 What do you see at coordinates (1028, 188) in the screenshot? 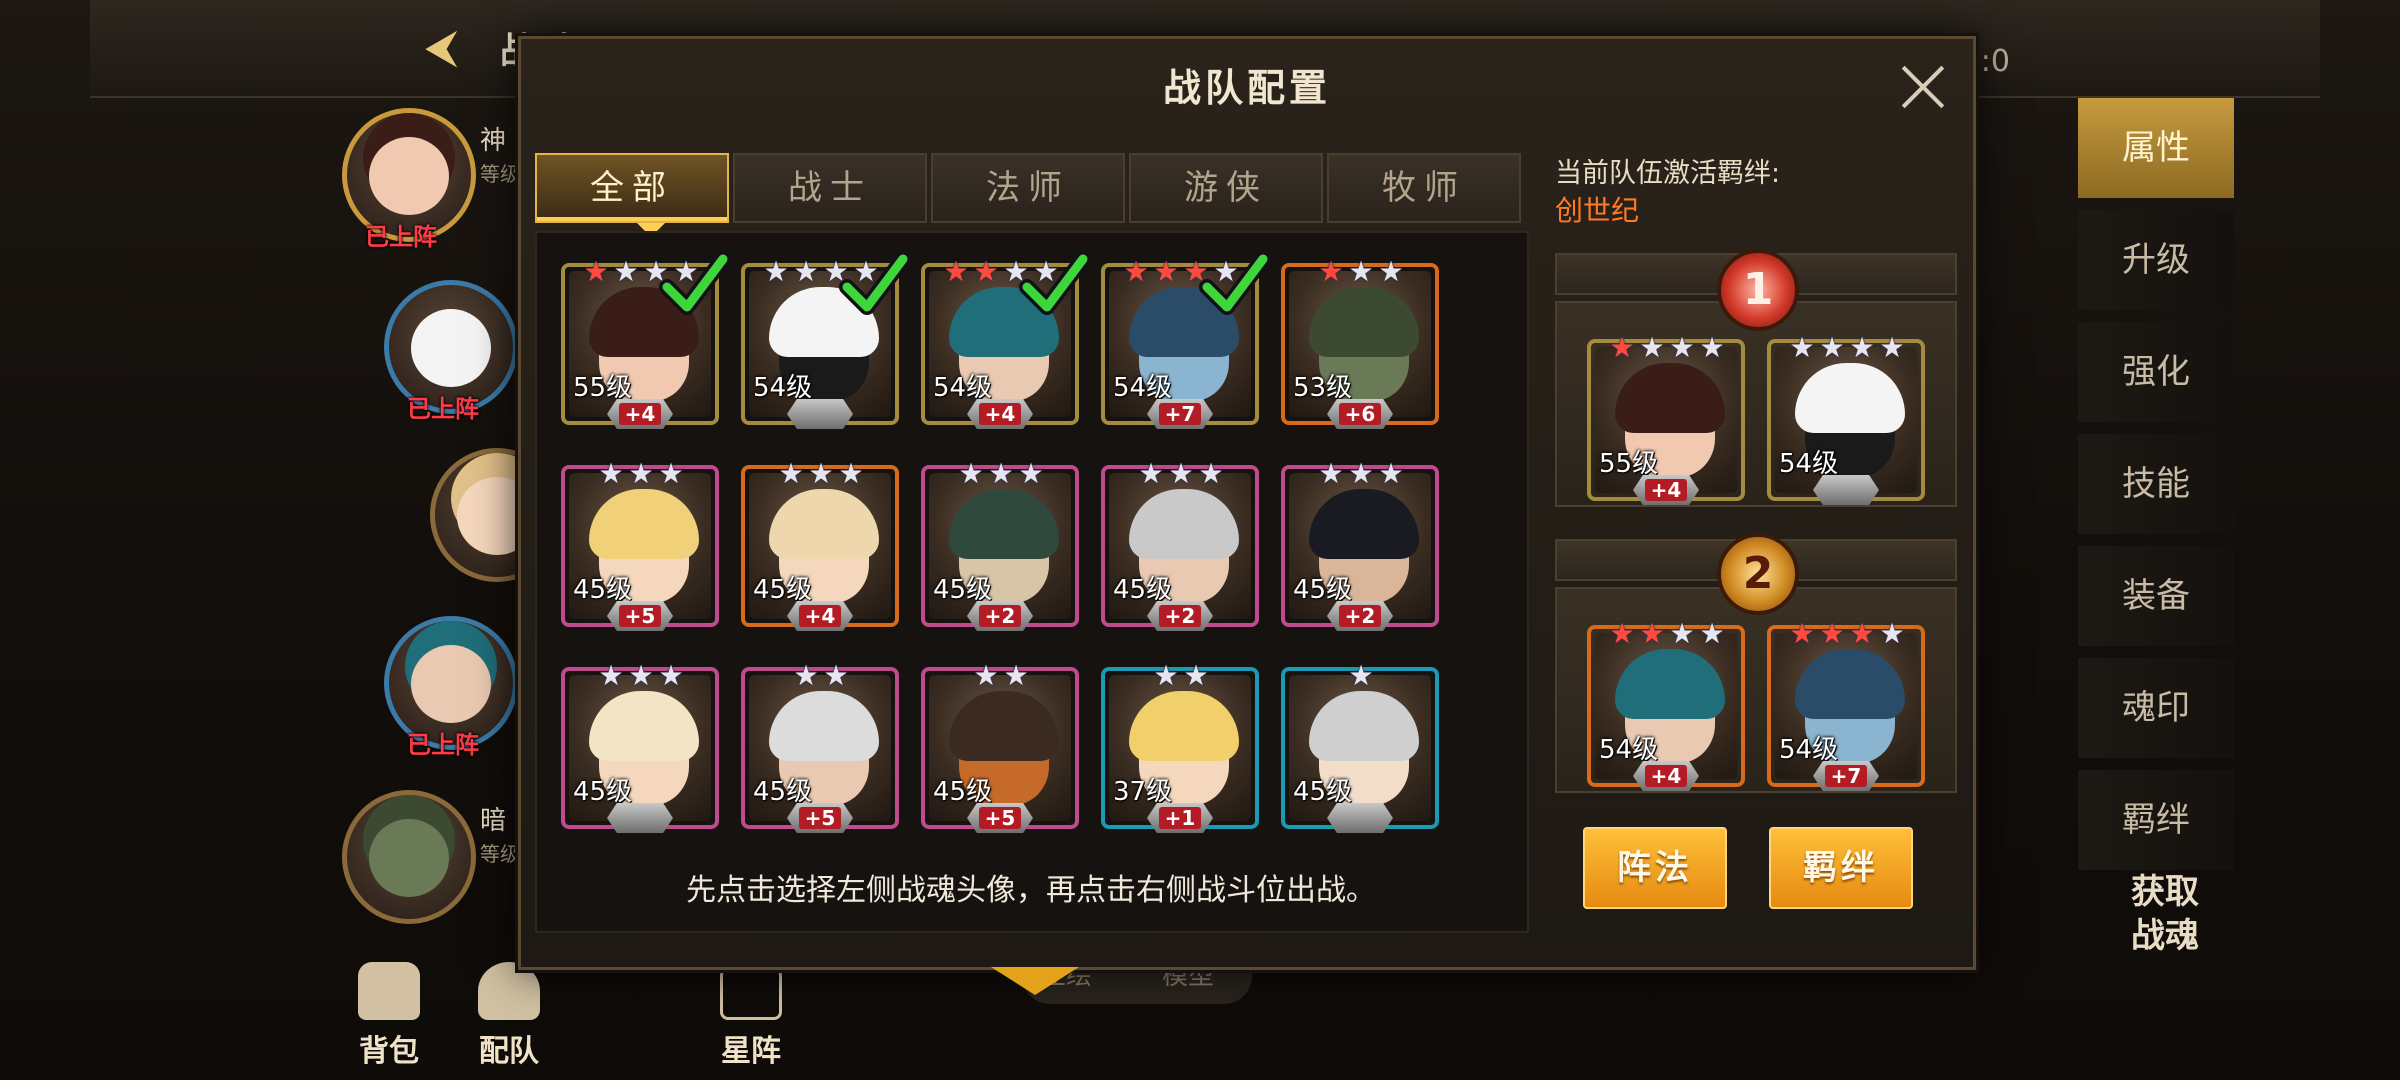
I see `tab-mage: 法师` at bounding box center [1028, 188].